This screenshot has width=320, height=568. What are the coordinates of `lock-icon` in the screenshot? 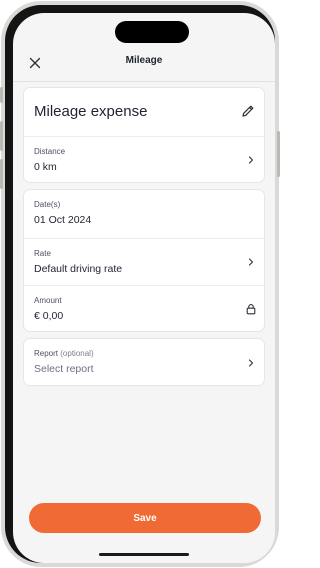 It's located at (251, 309).